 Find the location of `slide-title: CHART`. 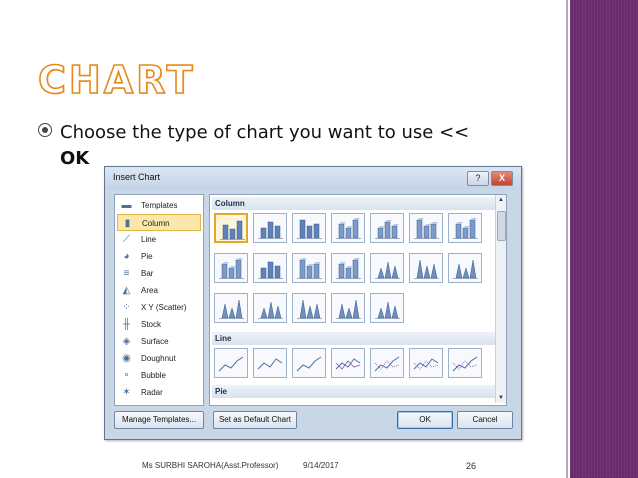

slide-title: CHART is located at coordinates (116, 80).